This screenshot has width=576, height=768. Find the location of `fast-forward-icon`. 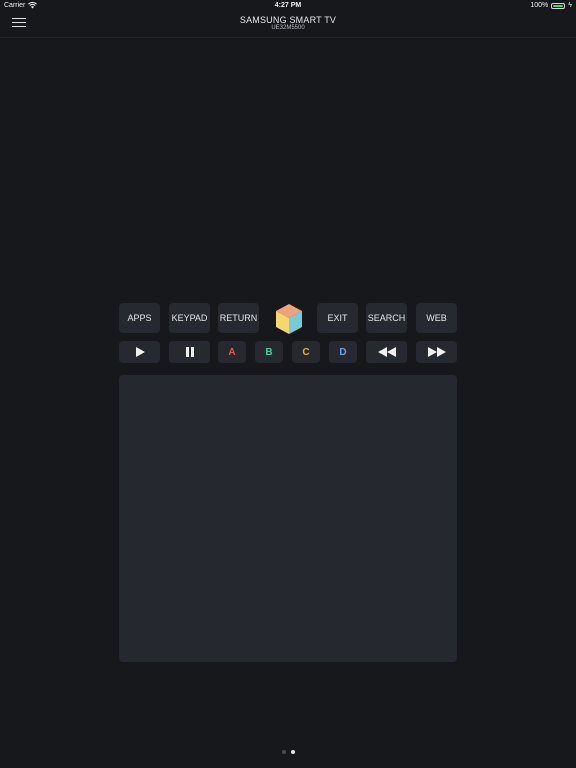

fast-forward-icon is located at coordinates (436, 352).